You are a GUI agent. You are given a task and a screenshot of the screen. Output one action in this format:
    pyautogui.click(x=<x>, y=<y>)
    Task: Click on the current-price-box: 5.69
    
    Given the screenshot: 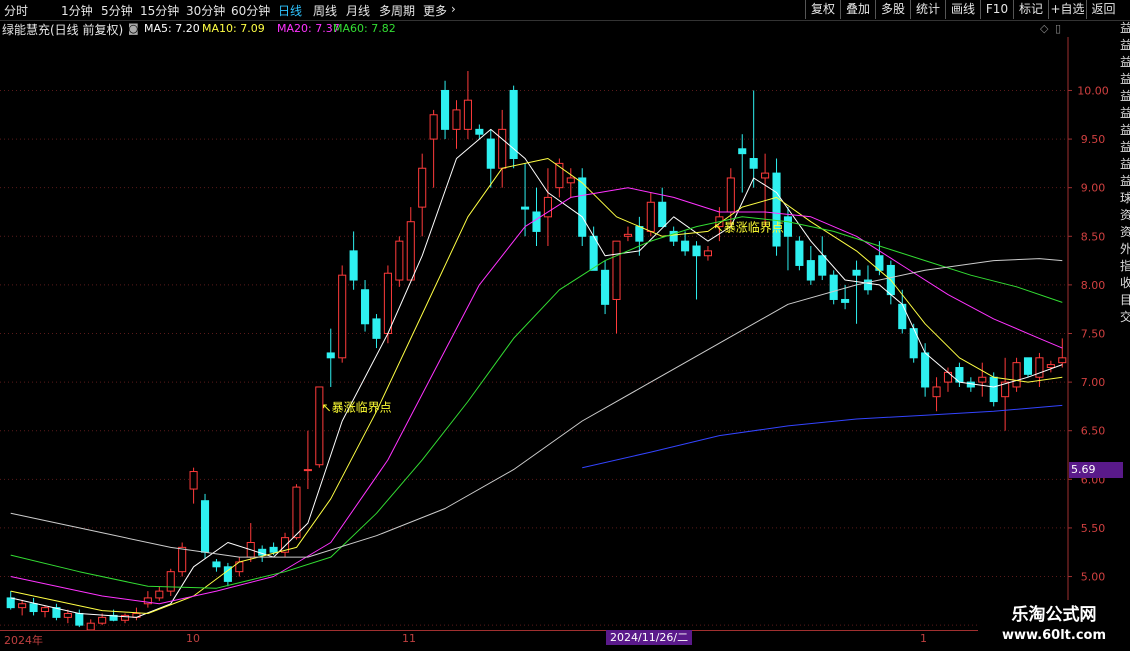 What is the action you would take?
    pyautogui.click(x=1096, y=470)
    